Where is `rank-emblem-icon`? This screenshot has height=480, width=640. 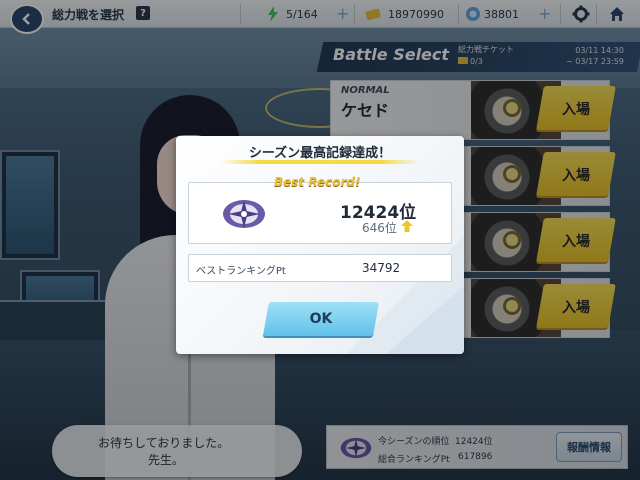 rank-emblem-icon is located at coordinates (244, 214).